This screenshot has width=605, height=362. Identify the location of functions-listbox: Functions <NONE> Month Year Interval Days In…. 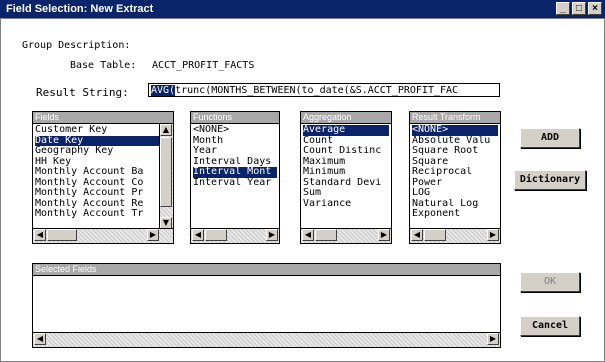
(235, 177).